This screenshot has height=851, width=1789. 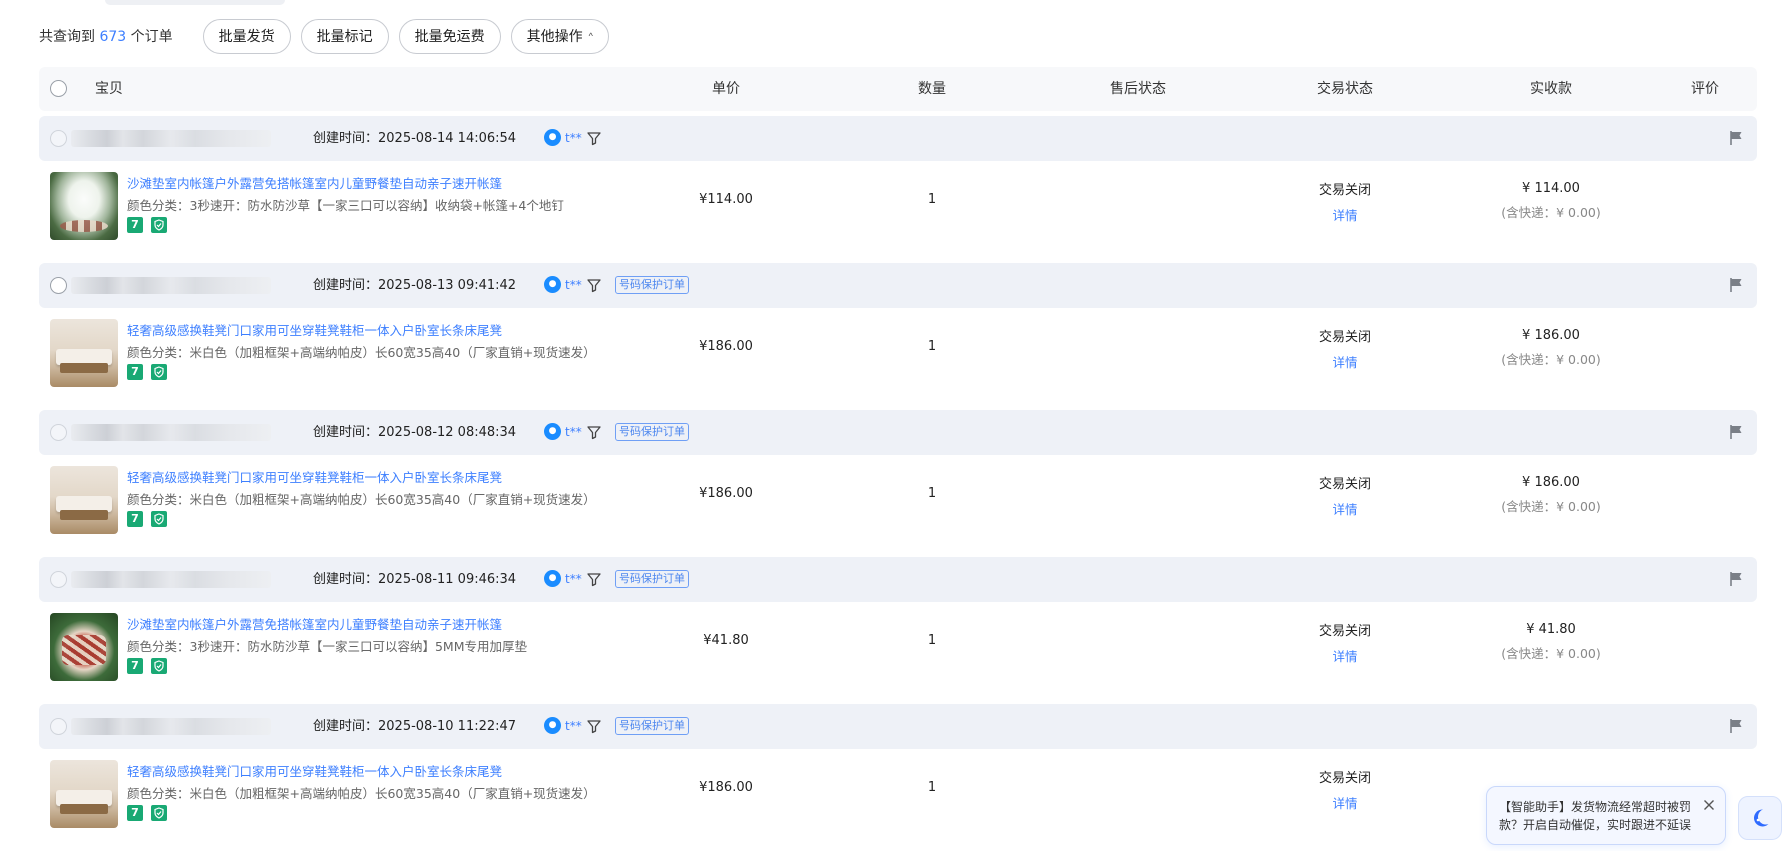 What do you see at coordinates (1138, 89) in the screenshot?
I see `header-after-sale: 售后状态` at bounding box center [1138, 89].